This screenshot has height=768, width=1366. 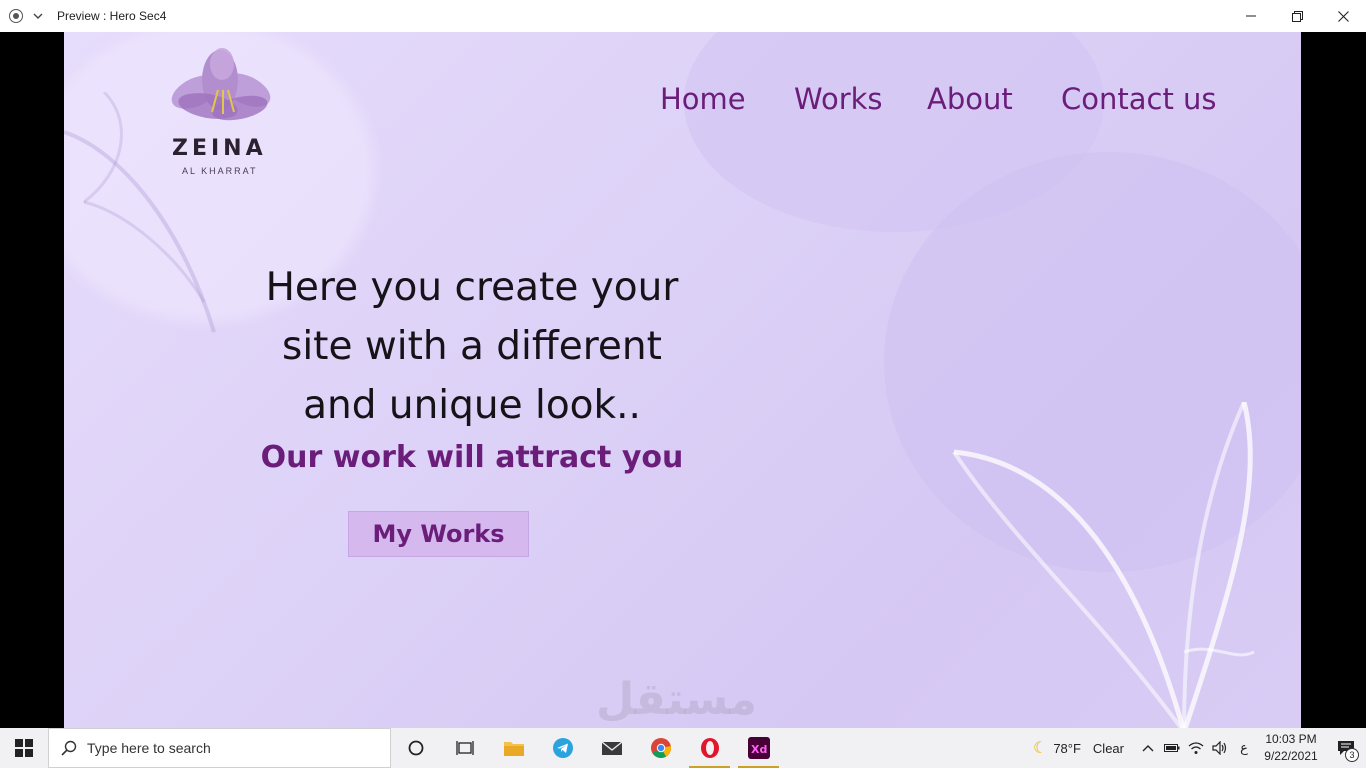 What do you see at coordinates (464, 748) in the screenshot?
I see `task-view-icon` at bounding box center [464, 748].